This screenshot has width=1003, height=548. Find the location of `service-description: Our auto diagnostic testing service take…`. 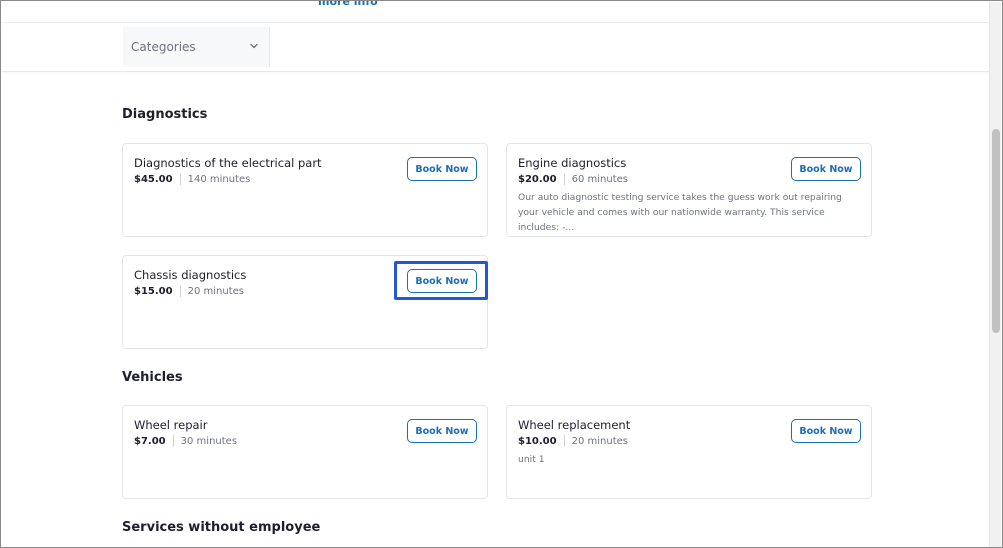

service-description: Our auto diagnostic testing service take… is located at coordinates (680, 212).